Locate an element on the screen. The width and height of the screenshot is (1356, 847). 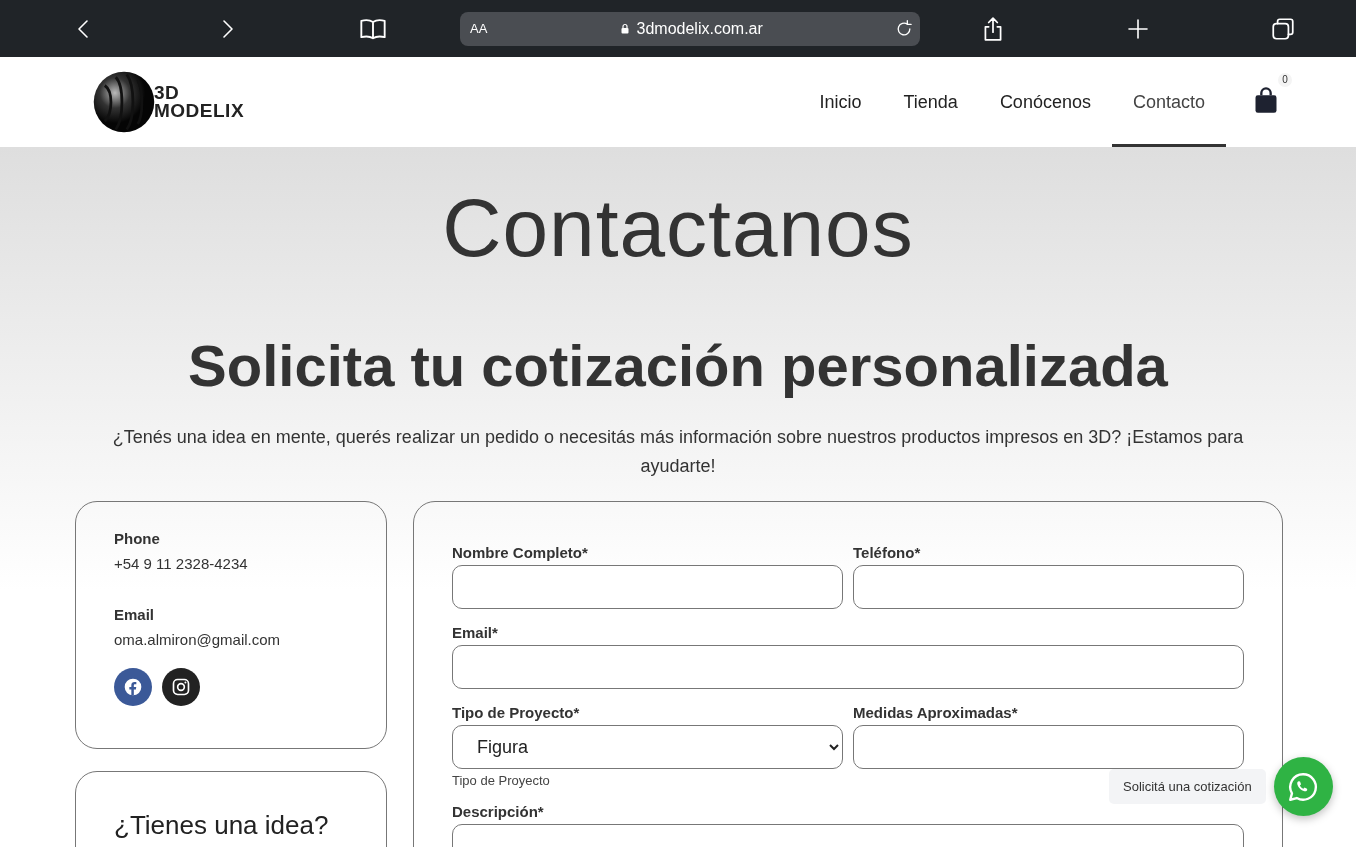
logo: 3D MODELIX is located at coordinates (168, 102).